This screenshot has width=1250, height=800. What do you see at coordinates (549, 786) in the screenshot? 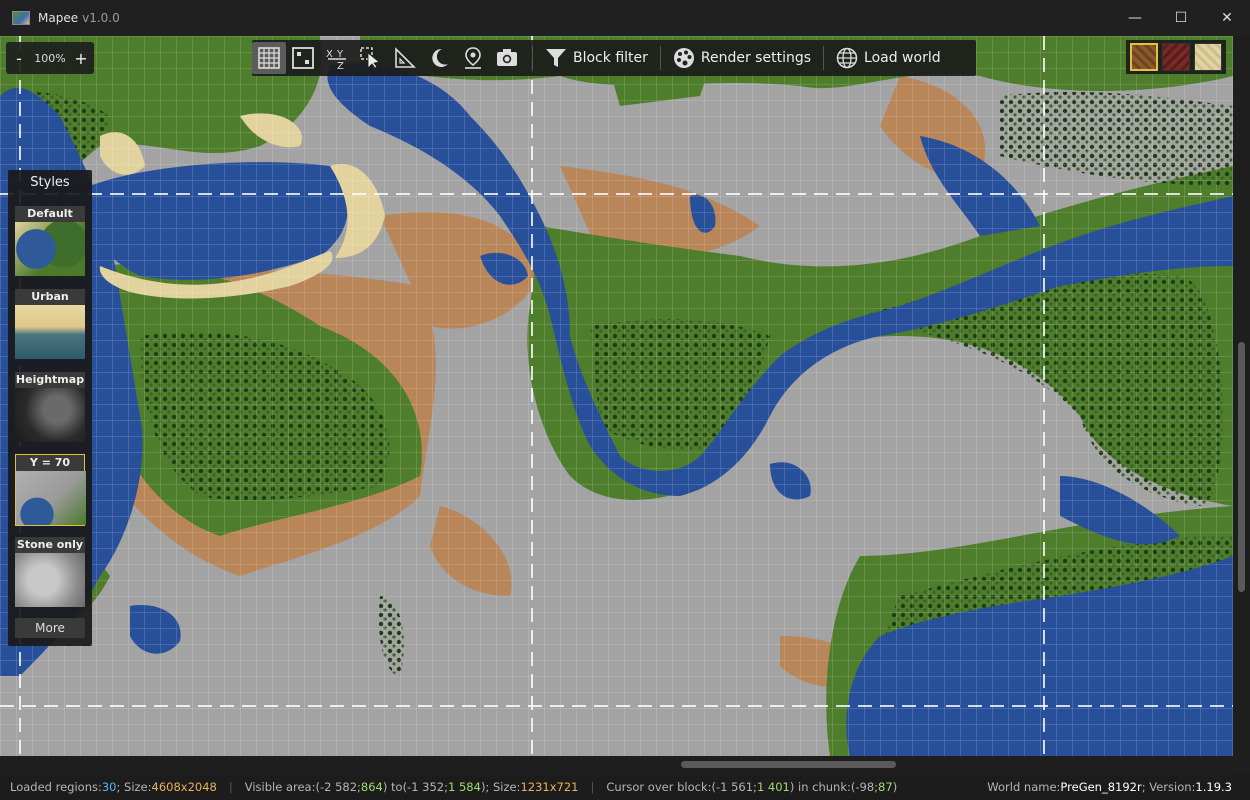
I see `visible-size-value: 1231x721` at bounding box center [549, 786].